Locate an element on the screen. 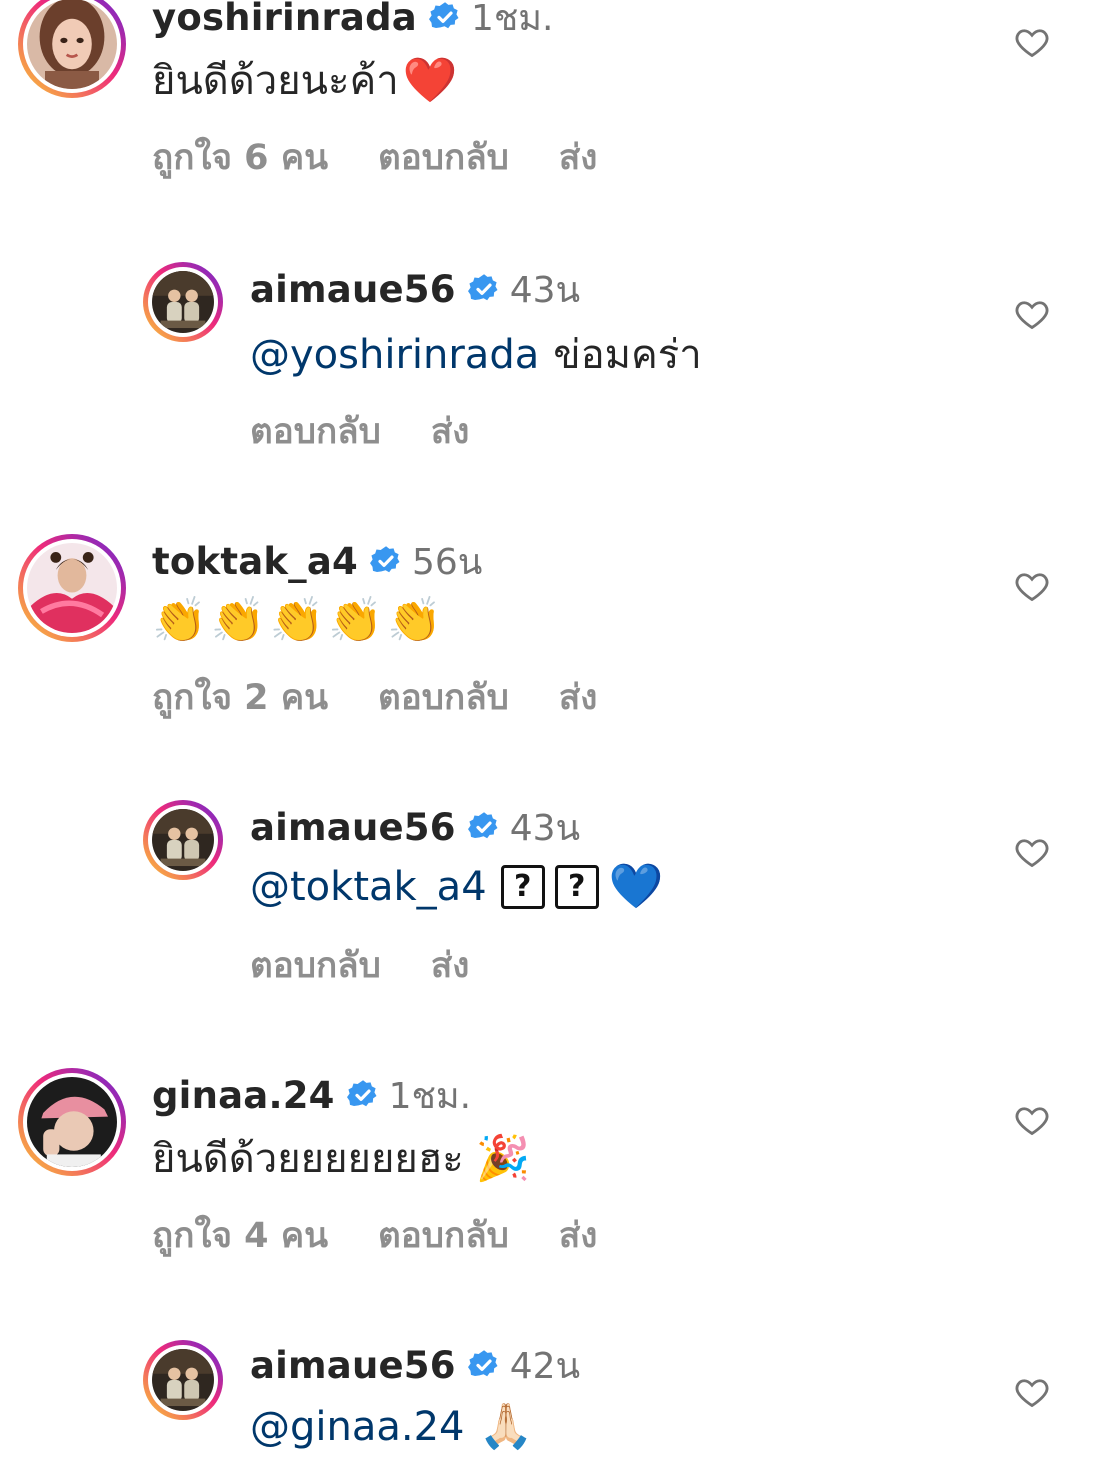 The width and height of the screenshot is (1118, 1466). reply-item: aimaue56 42น @ginaa.24 🙏🏻 is located at coordinates (559, 1403).